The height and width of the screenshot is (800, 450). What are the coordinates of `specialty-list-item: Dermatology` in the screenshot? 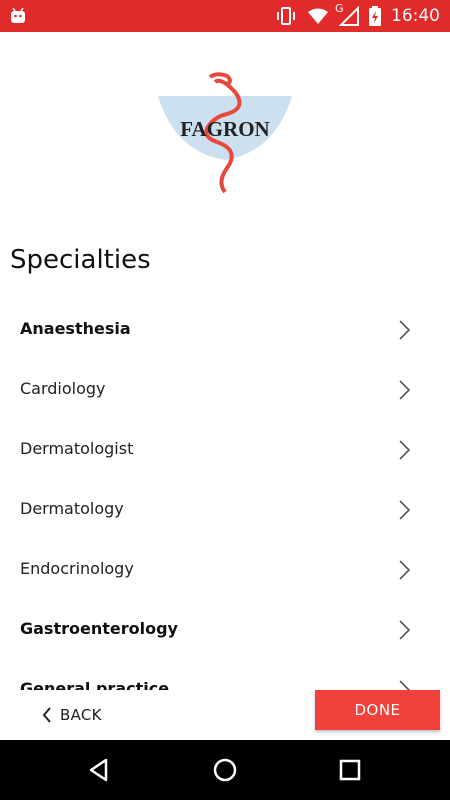 It's located at (225, 509).